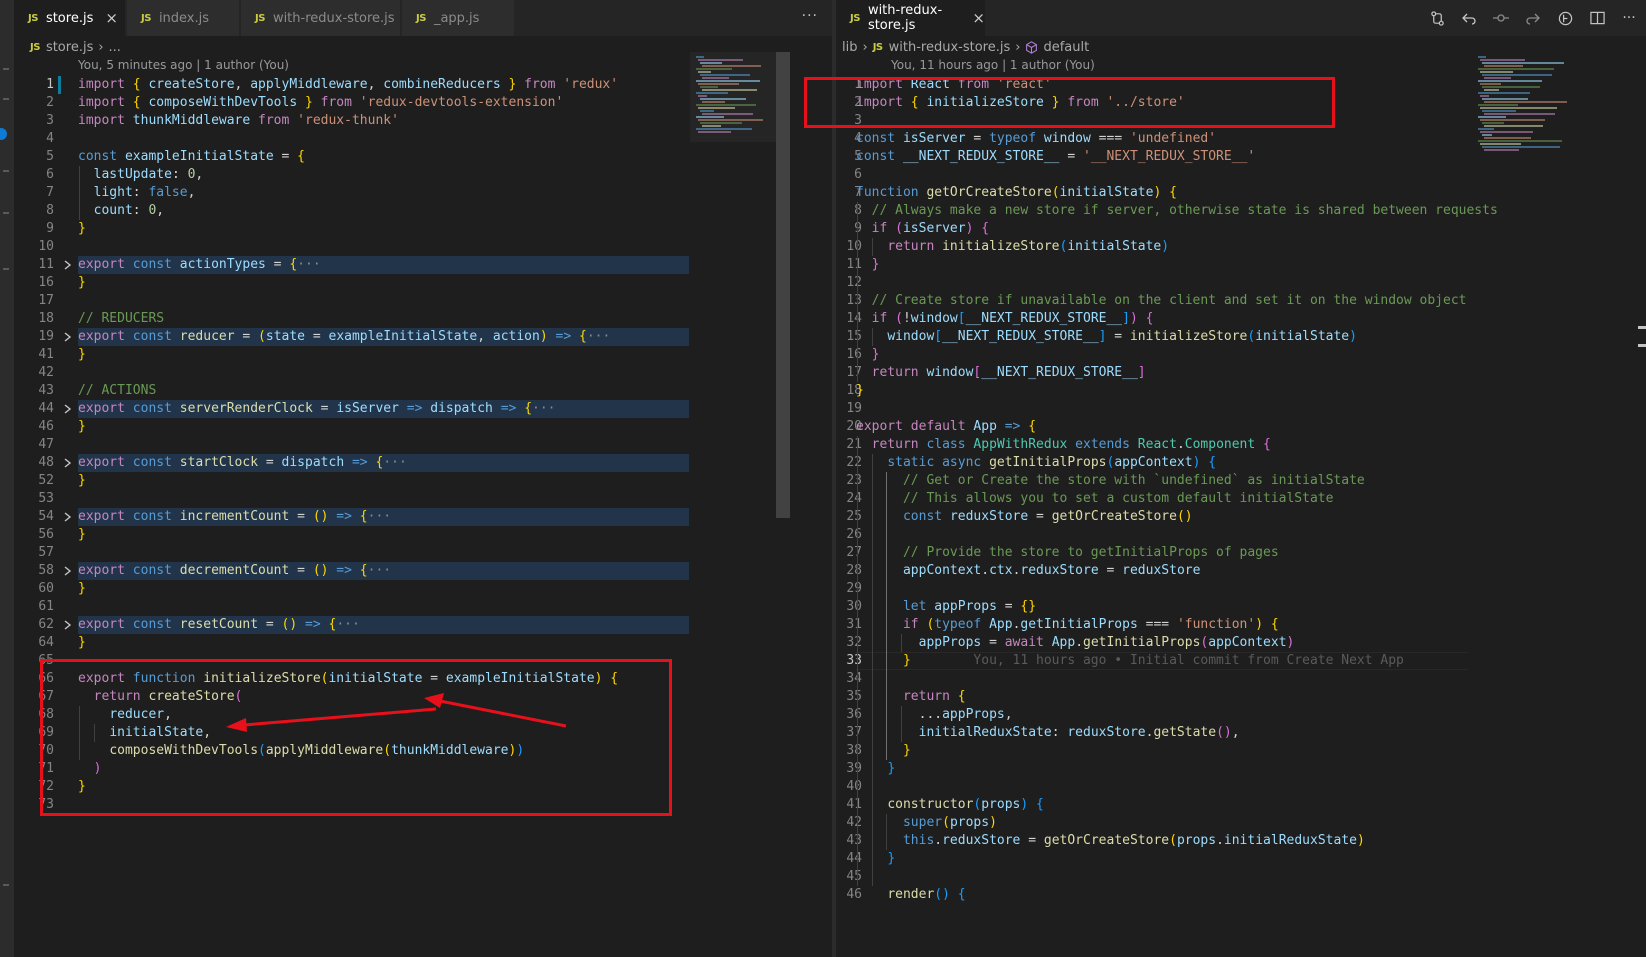  I want to click on code-line: appContext.ctx.reduxStore = reduxStore, so click(1028, 571).